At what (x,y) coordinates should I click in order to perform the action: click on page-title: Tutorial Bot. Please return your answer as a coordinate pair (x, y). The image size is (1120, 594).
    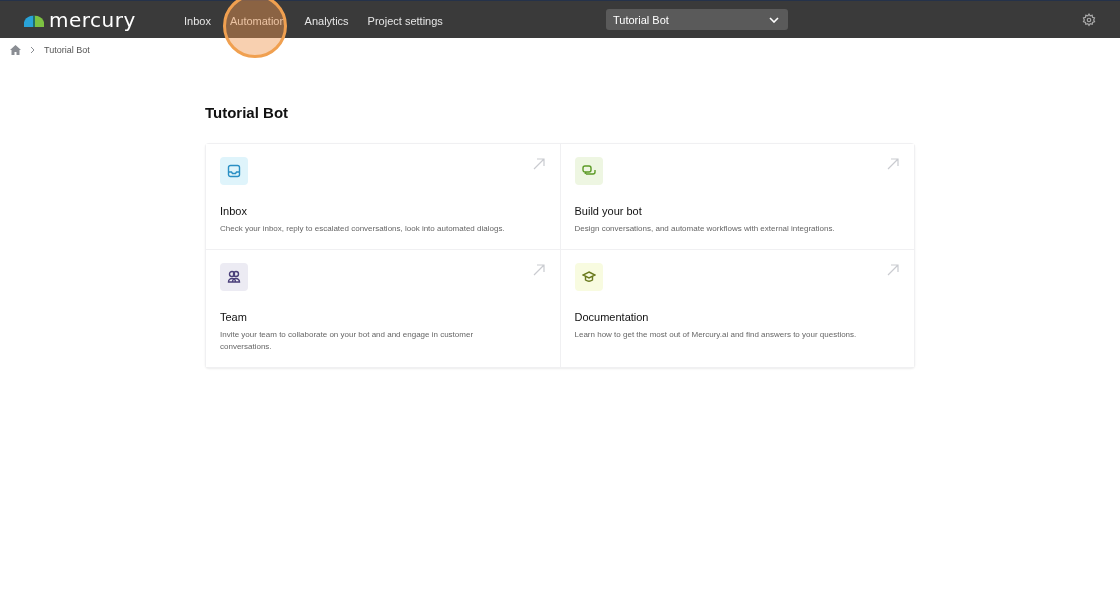
    Looking at the image, I should click on (247, 112).